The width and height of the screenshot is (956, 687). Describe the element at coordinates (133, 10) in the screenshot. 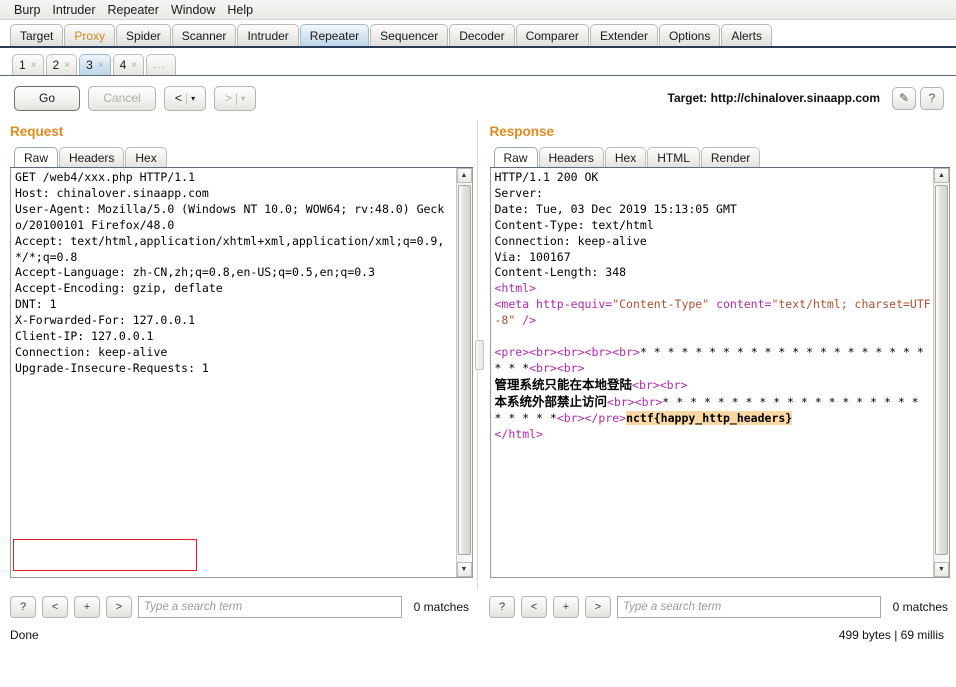

I see `menu-item-repeater: Repeater` at that location.